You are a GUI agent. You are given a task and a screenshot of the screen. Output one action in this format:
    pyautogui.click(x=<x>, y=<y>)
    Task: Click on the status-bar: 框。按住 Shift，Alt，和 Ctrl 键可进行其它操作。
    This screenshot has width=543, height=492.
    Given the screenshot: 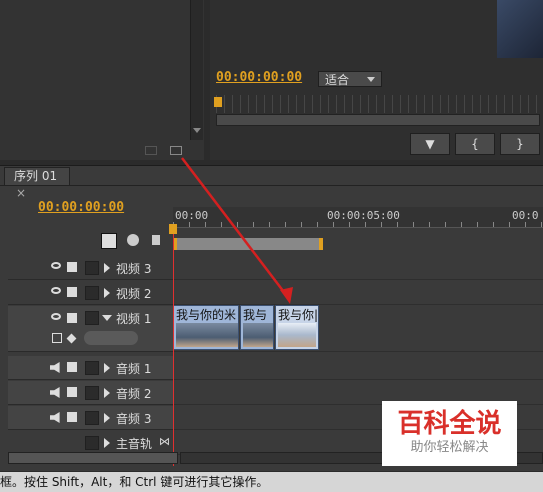 What is the action you would take?
    pyautogui.click(x=271, y=482)
    